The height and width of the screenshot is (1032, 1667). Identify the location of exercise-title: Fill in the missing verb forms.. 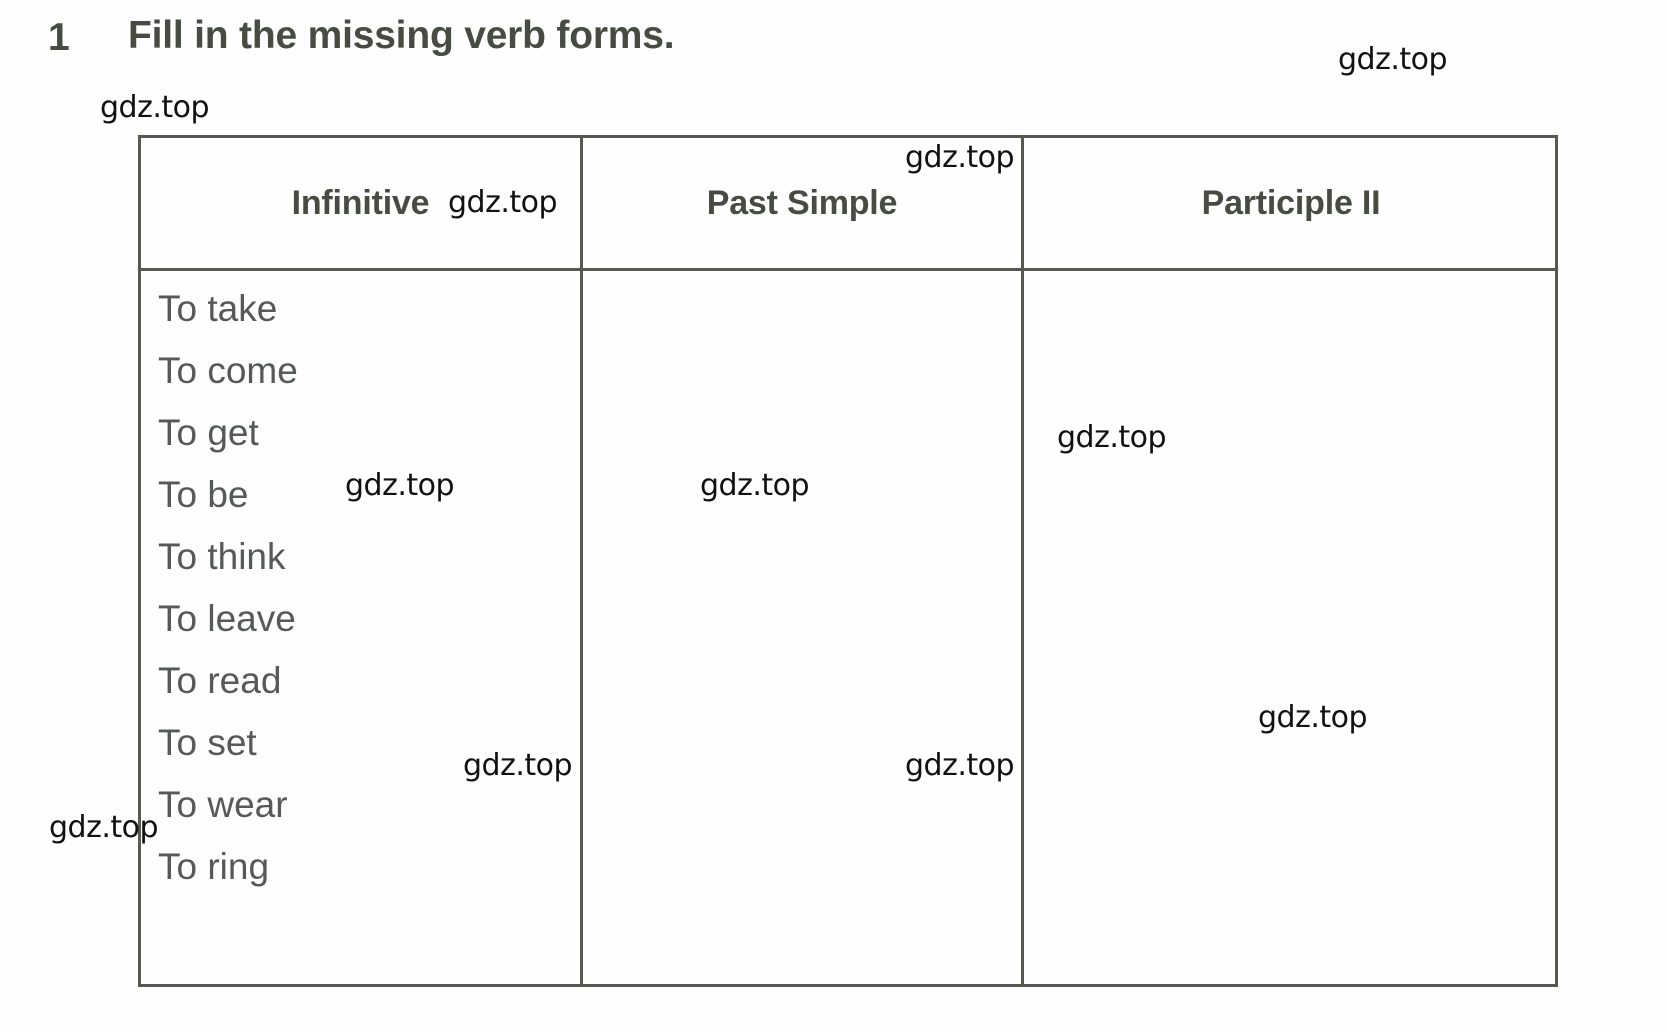
(401, 35).